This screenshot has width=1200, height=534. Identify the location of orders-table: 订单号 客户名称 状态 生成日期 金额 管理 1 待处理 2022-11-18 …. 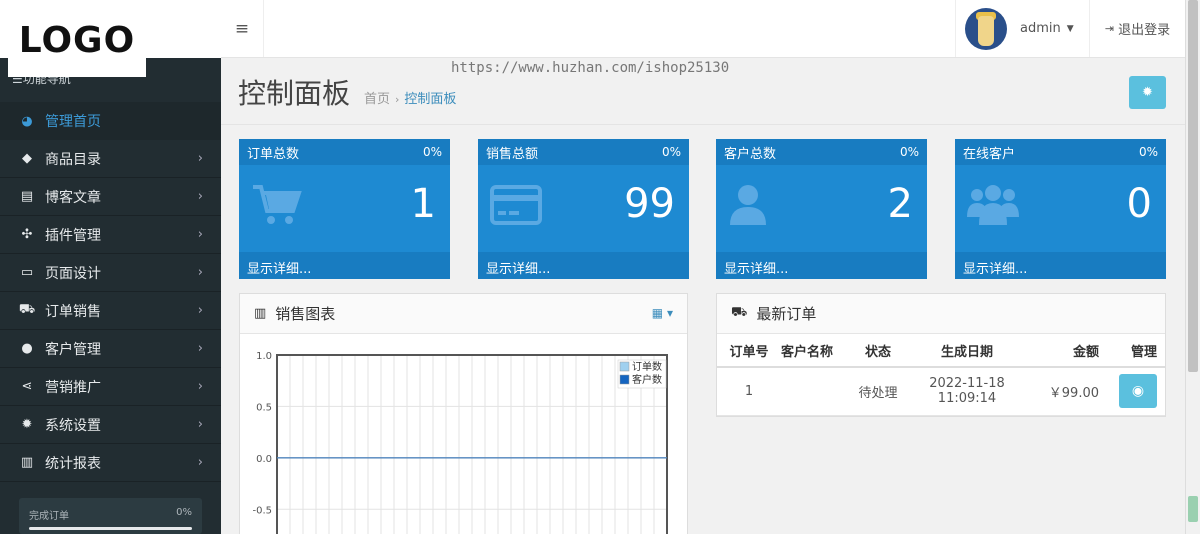
(941, 375).